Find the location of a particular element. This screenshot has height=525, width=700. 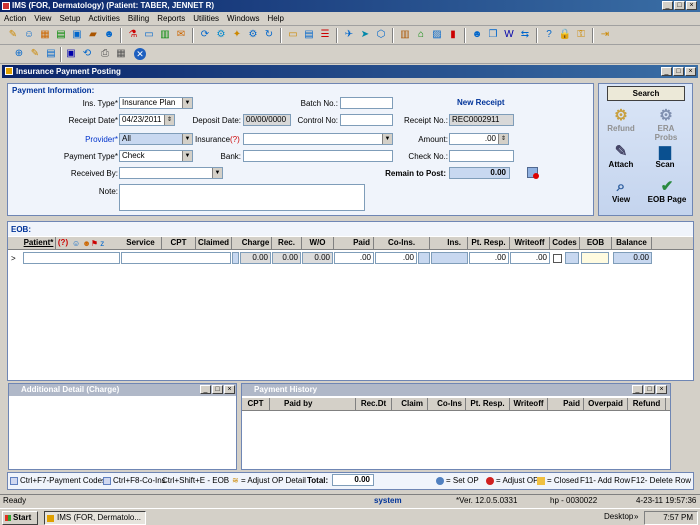

desktop-chevron-icon: » is located at coordinates (636, 516).